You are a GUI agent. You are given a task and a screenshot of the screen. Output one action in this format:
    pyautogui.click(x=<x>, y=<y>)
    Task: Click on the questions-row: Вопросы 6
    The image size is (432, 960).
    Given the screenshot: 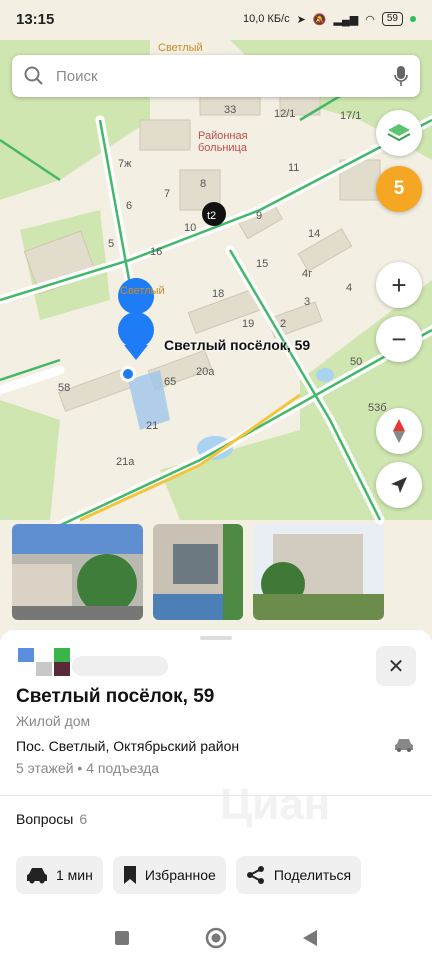 What is the action you would take?
    pyautogui.click(x=51, y=819)
    